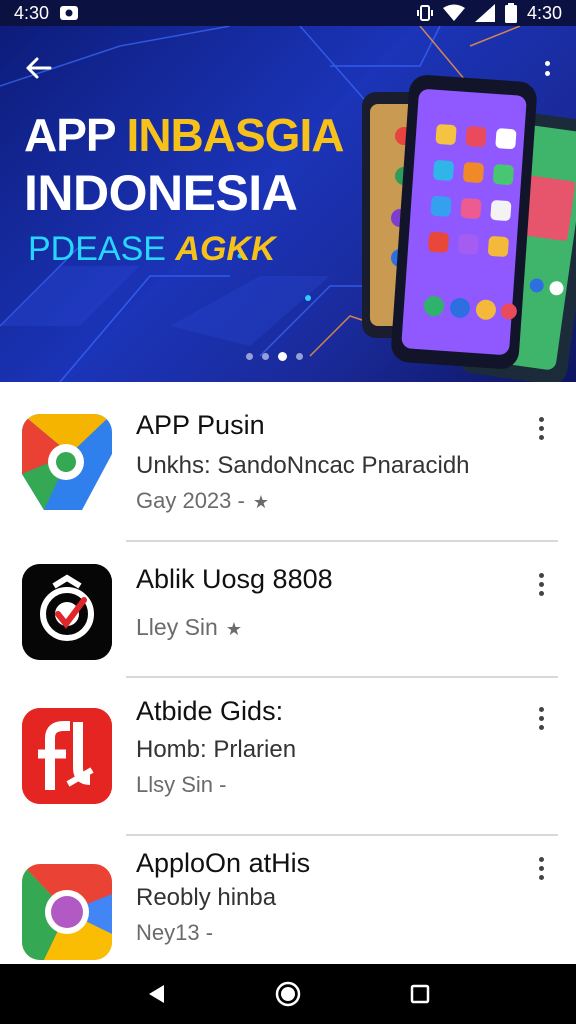 This screenshot has height=1024, width=576. I want to click on recents-square-icon, so click(420, 994).